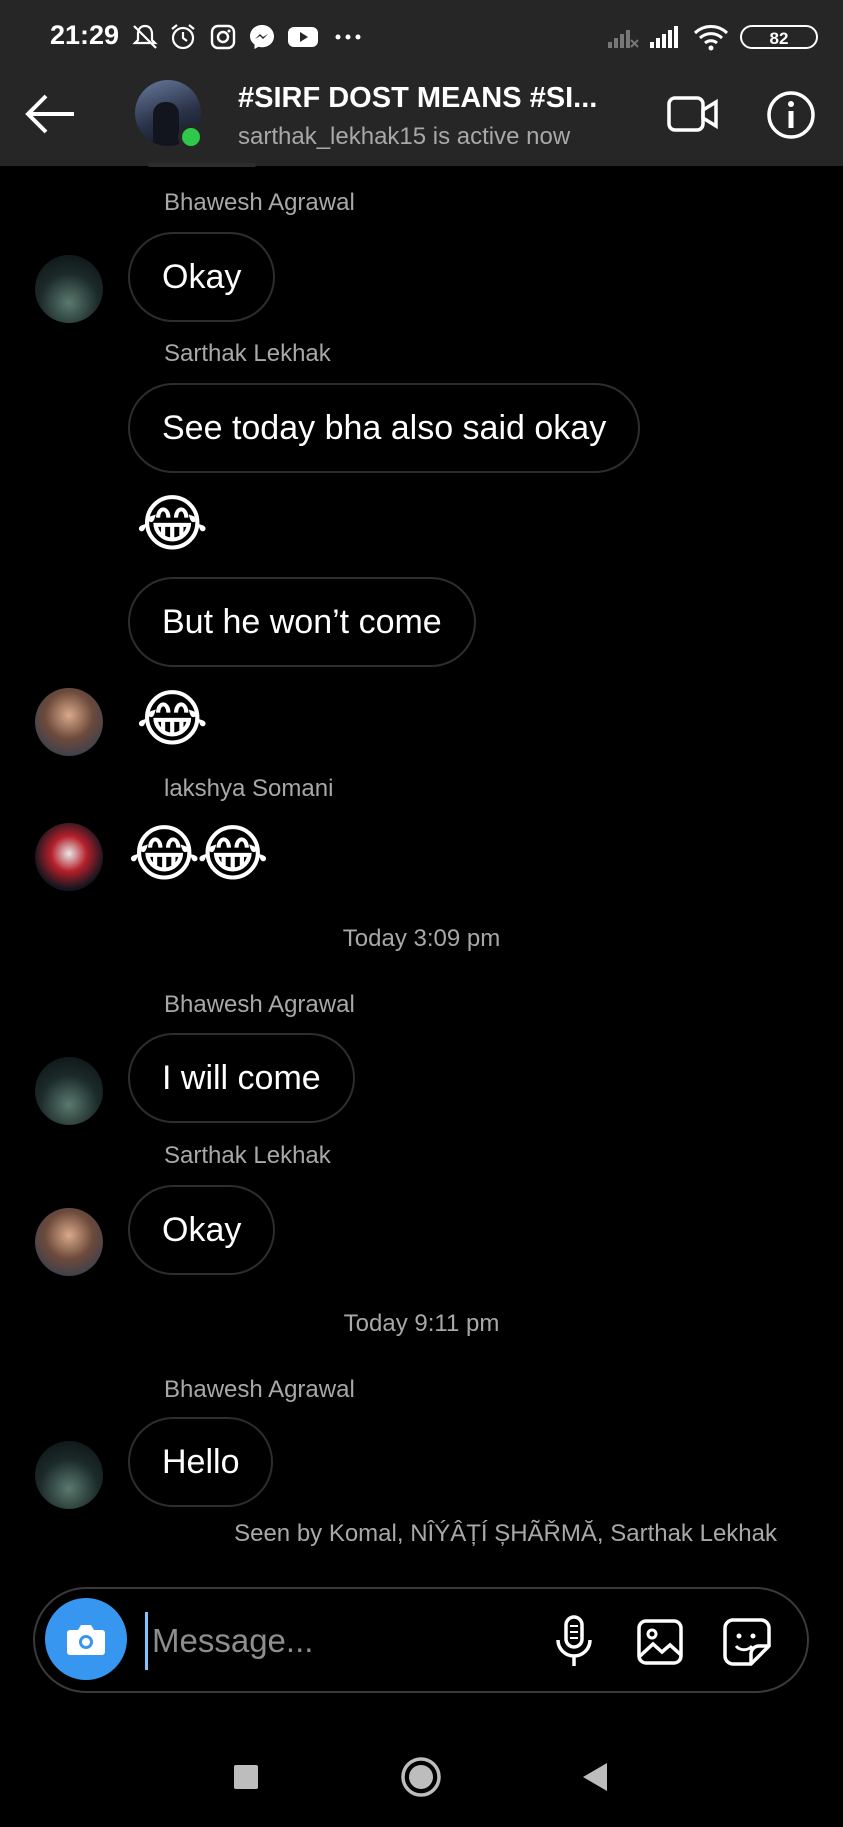 The width and height of the screenshot is (843, 1827). I want to click on timestamp: Today 9:11 pm, so click(421, 1323).